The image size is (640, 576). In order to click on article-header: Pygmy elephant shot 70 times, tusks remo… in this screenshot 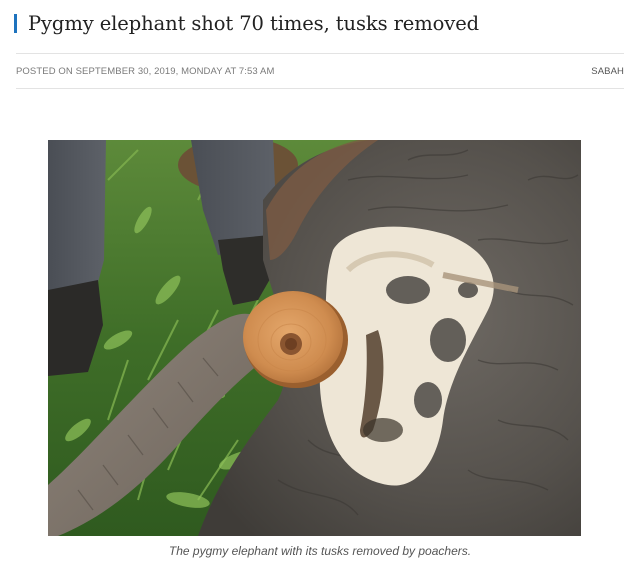, I will do `click(320, 23)`.